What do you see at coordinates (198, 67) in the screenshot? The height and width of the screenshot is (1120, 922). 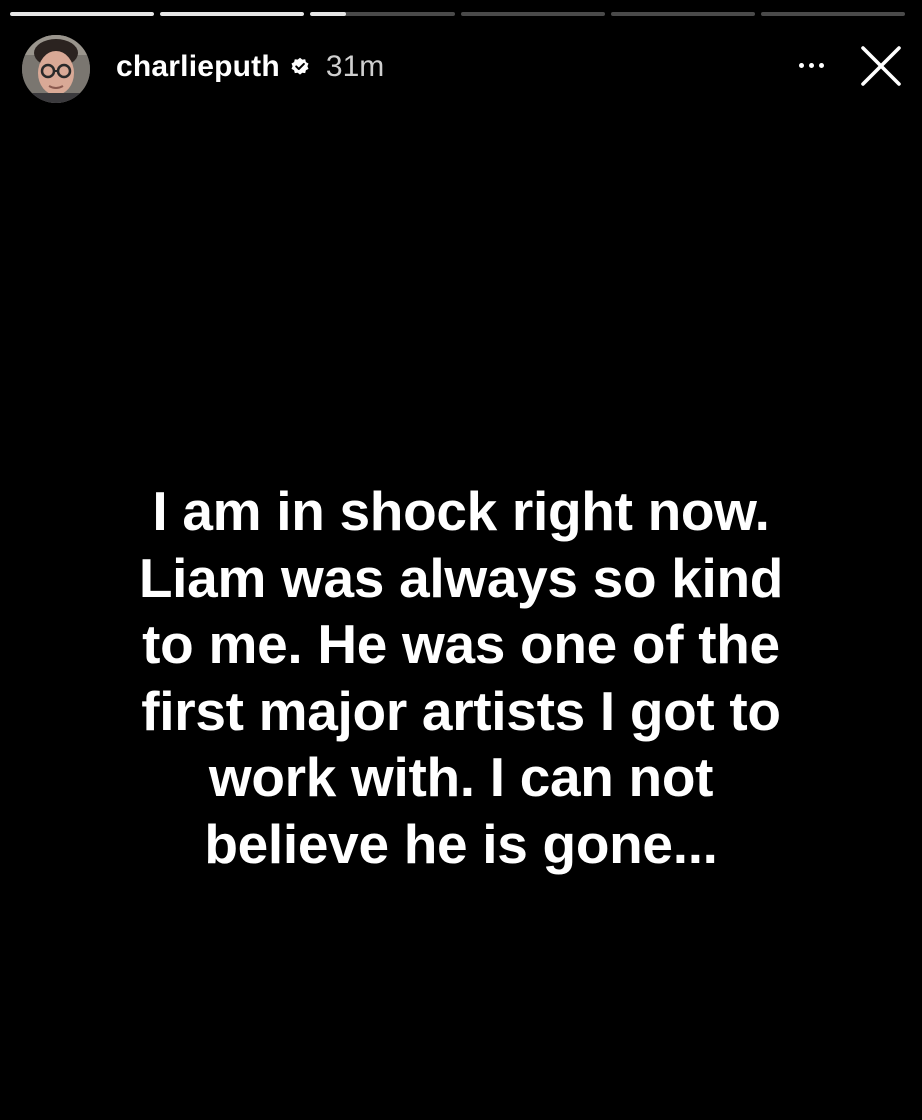 I see `username: charlieputh` at bounding box center [198, 67].